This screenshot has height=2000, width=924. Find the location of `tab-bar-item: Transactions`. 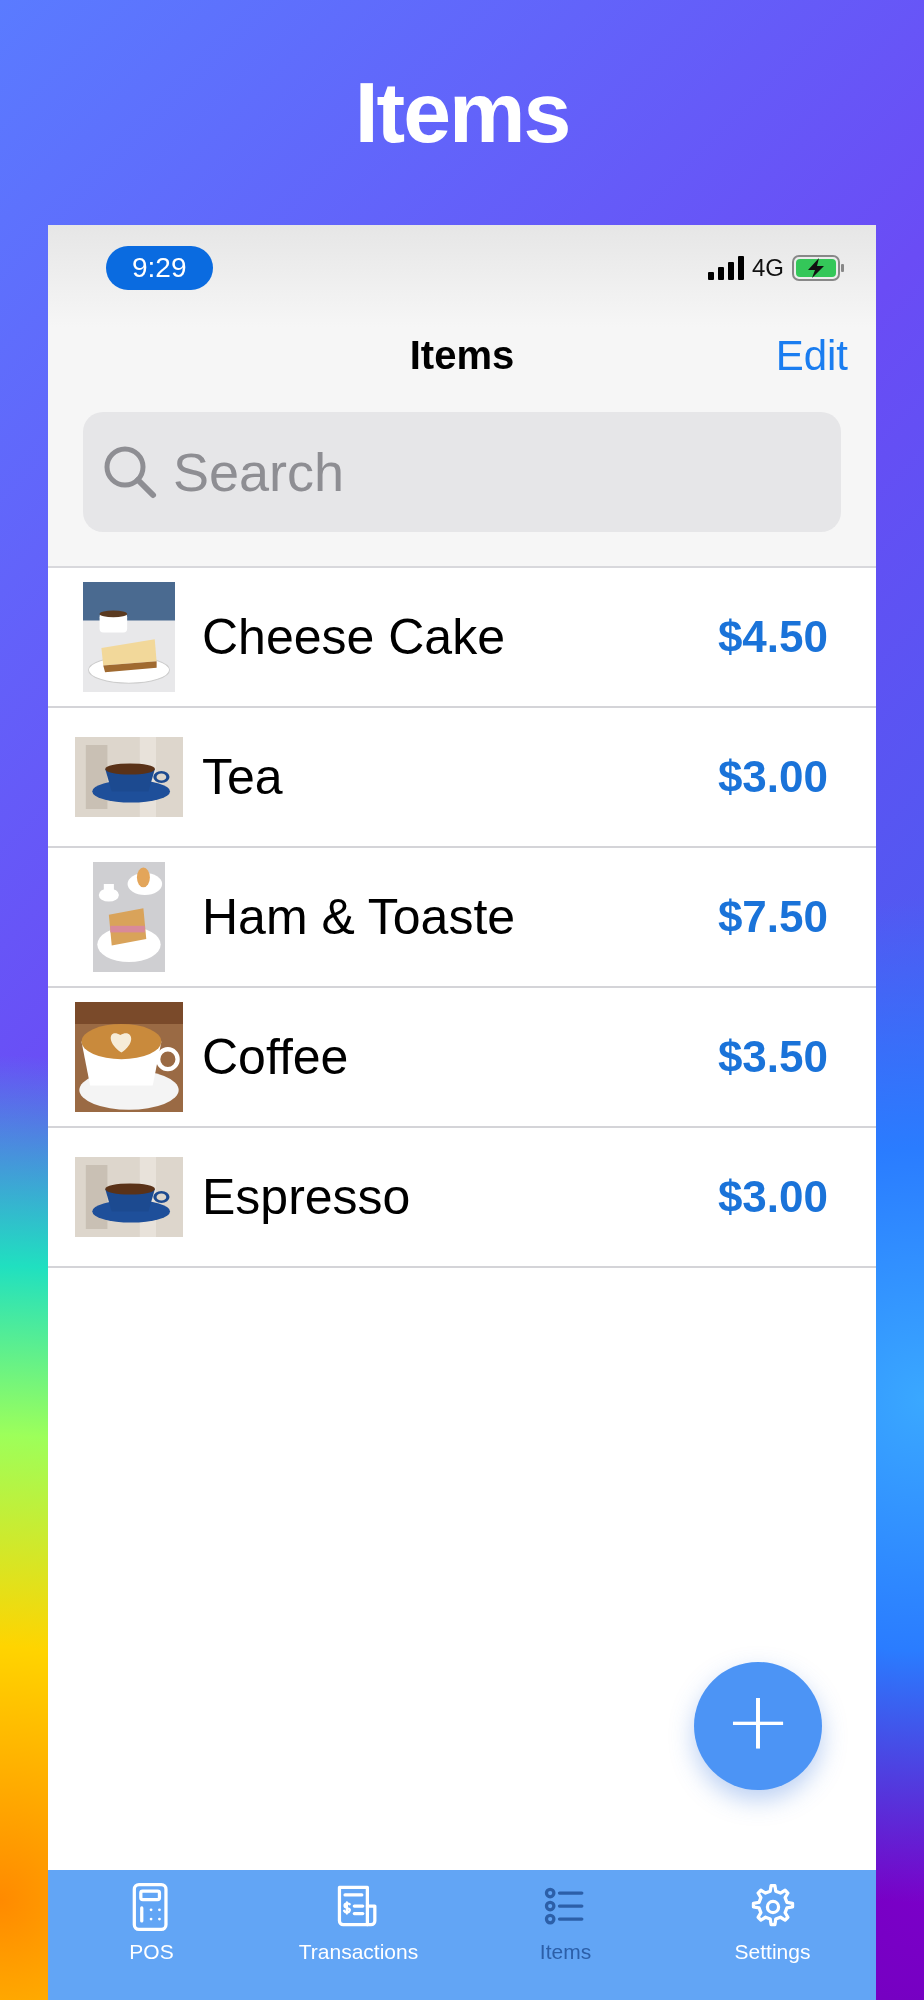

tab-bar-item: Transactions is located at coordinates (358, 1935).